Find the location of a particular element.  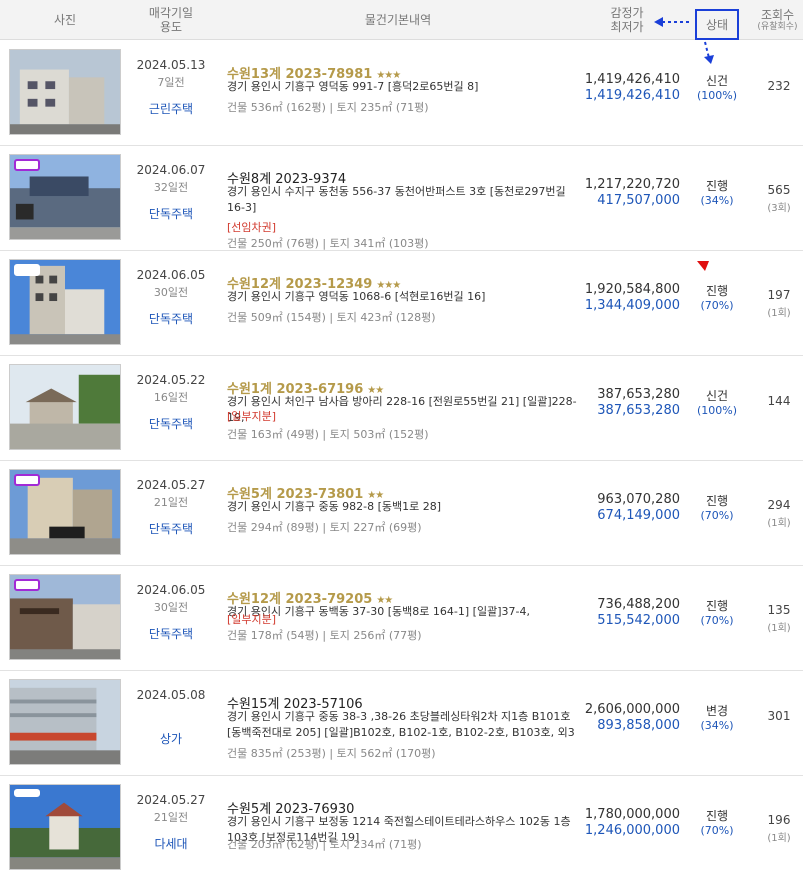

appraisal-price: 736,488,200 is located at coordinates (638, 604).